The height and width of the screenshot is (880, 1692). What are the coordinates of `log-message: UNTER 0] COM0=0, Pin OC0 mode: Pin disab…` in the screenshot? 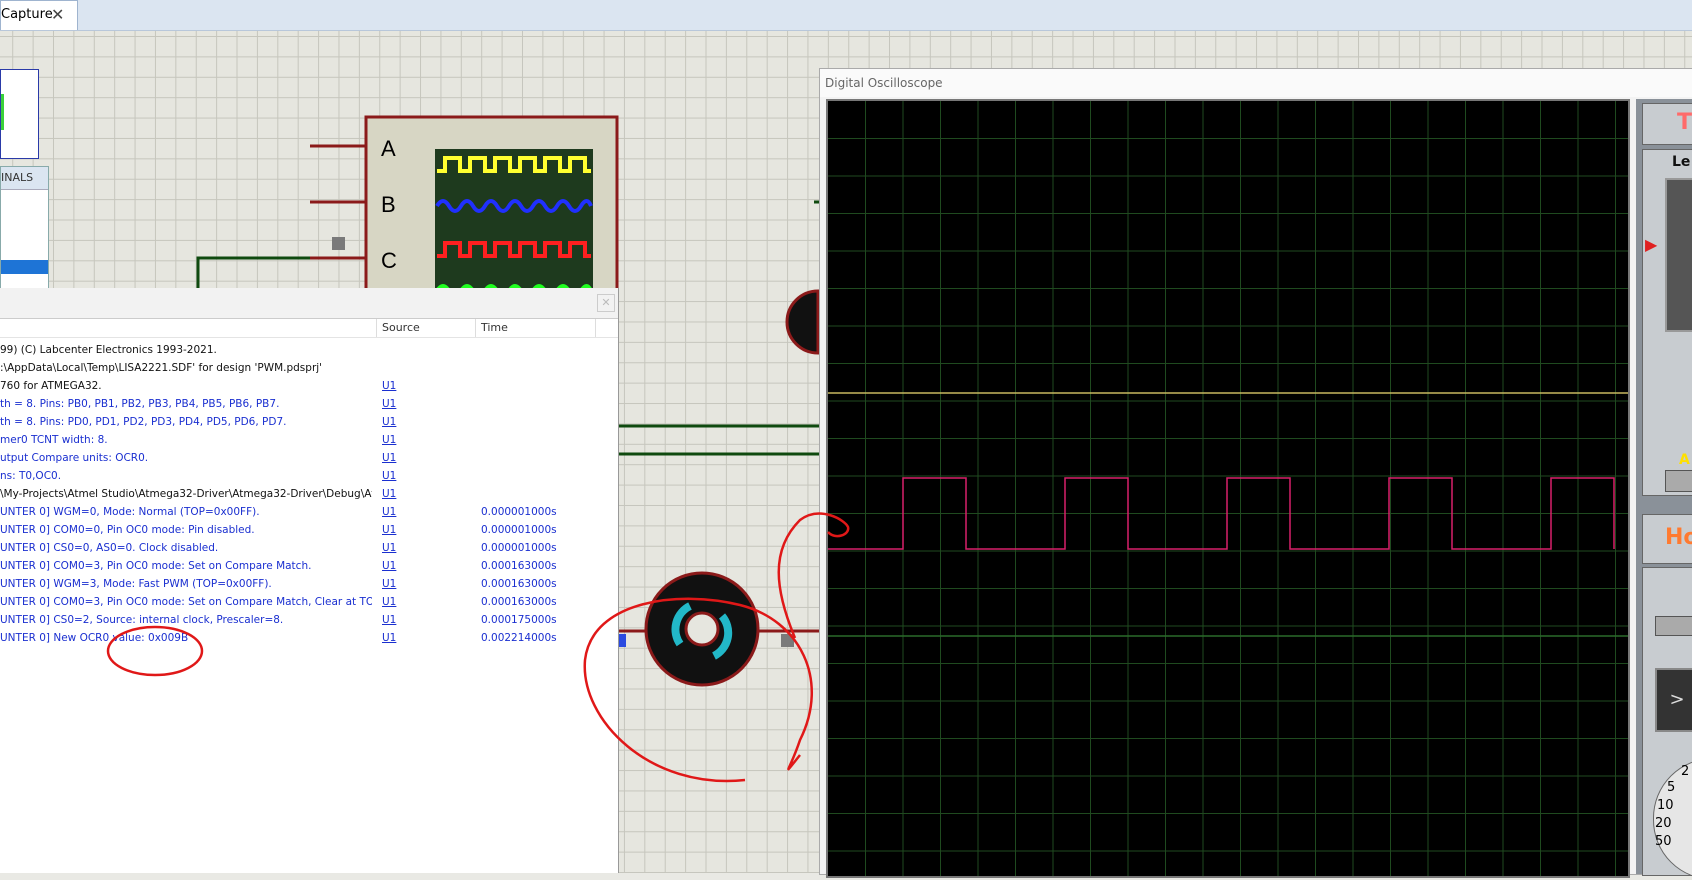 It's located at (127, 530).